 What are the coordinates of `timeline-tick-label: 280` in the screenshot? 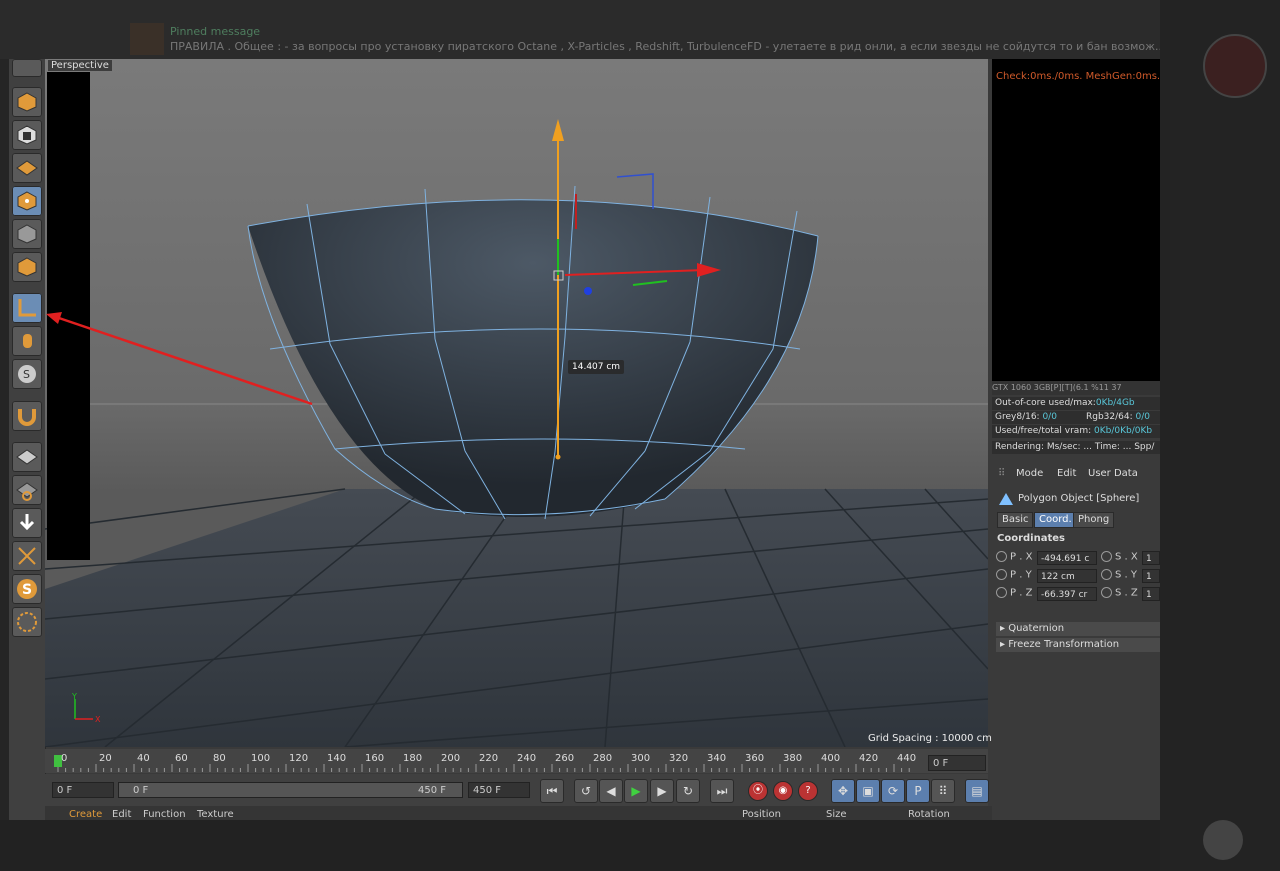 It's located at (603, 758).